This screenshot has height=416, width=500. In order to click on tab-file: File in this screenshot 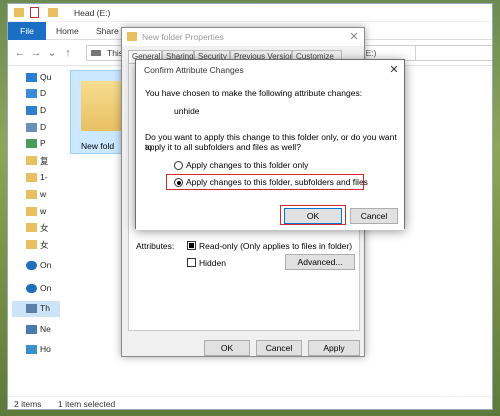, I will do `click(27, 31)`.